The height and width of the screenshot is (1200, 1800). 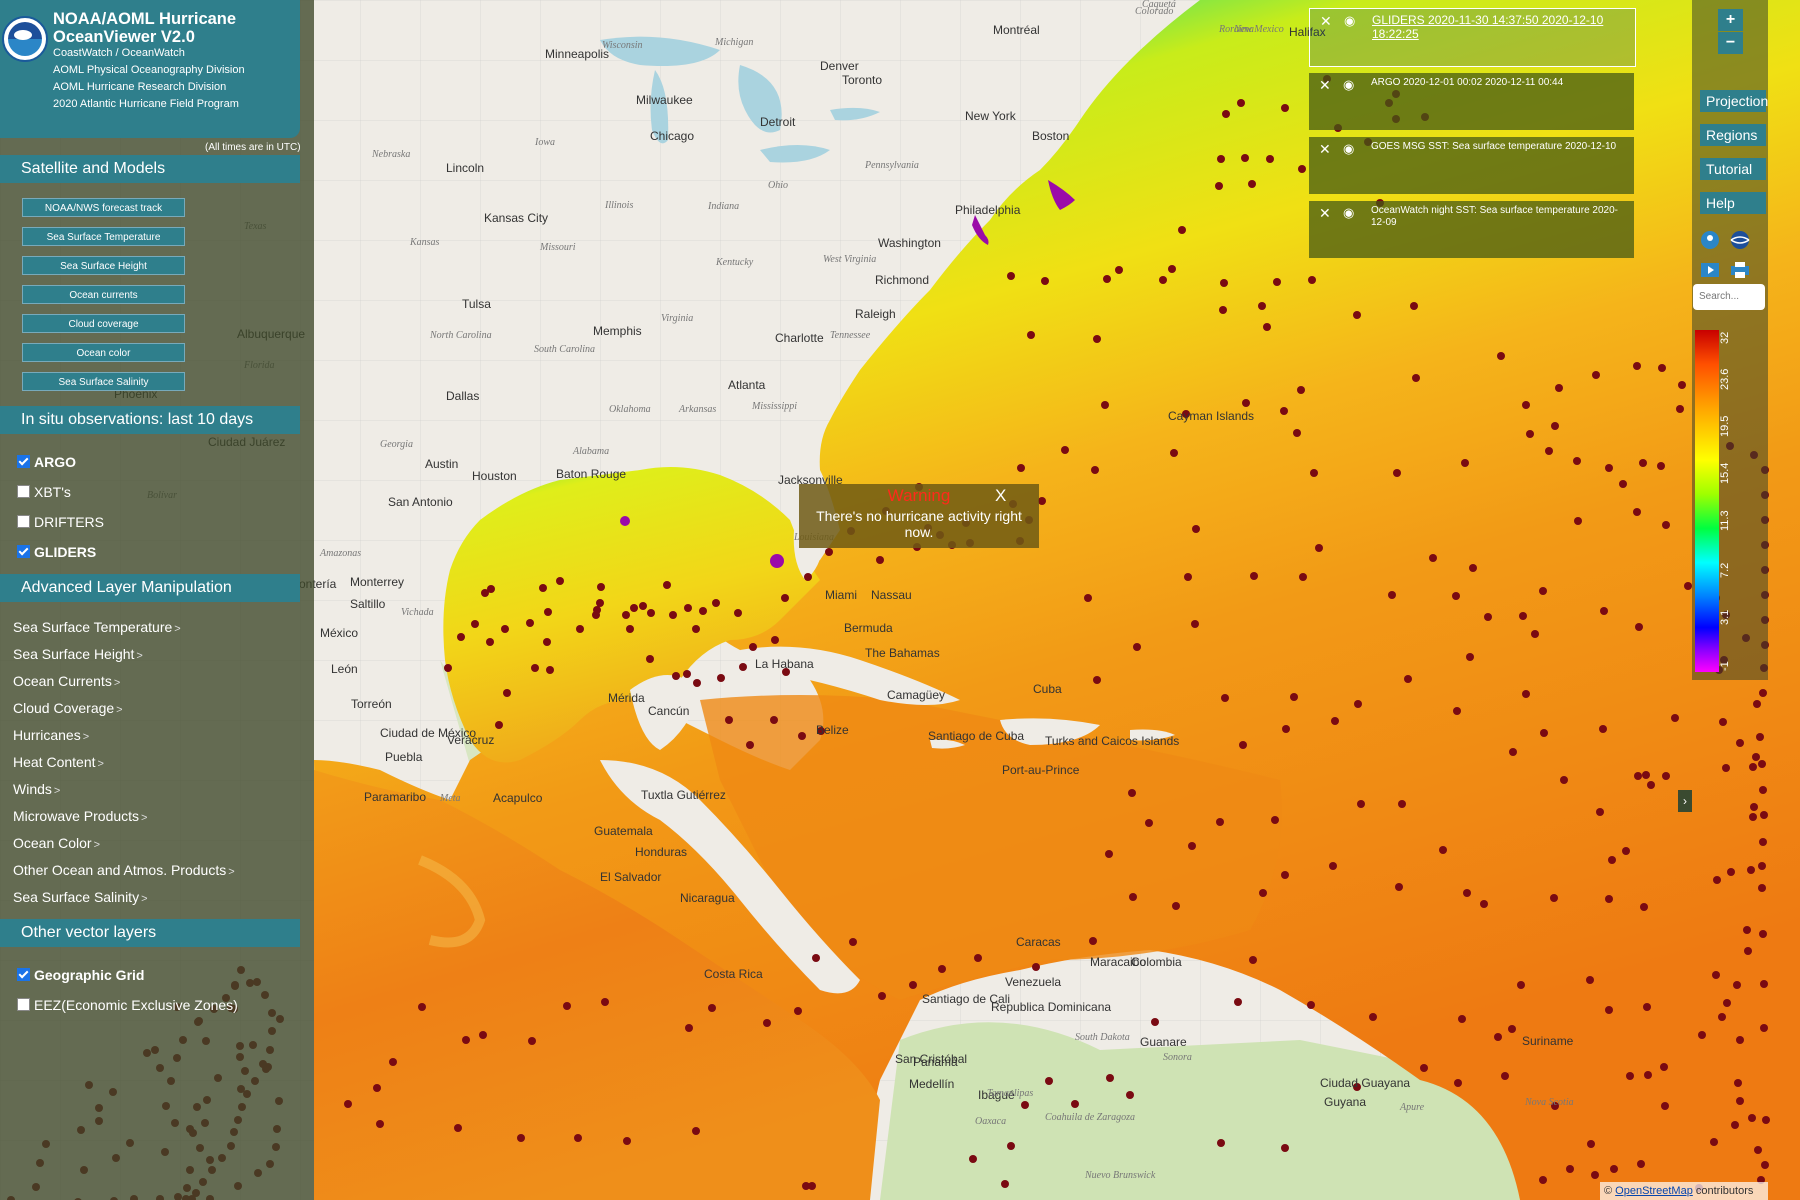 What do you see at coordinates (58, 762) in the screenshot?
I see `adv-heat-content: Heat Content >` at bounding box center [58, 762].